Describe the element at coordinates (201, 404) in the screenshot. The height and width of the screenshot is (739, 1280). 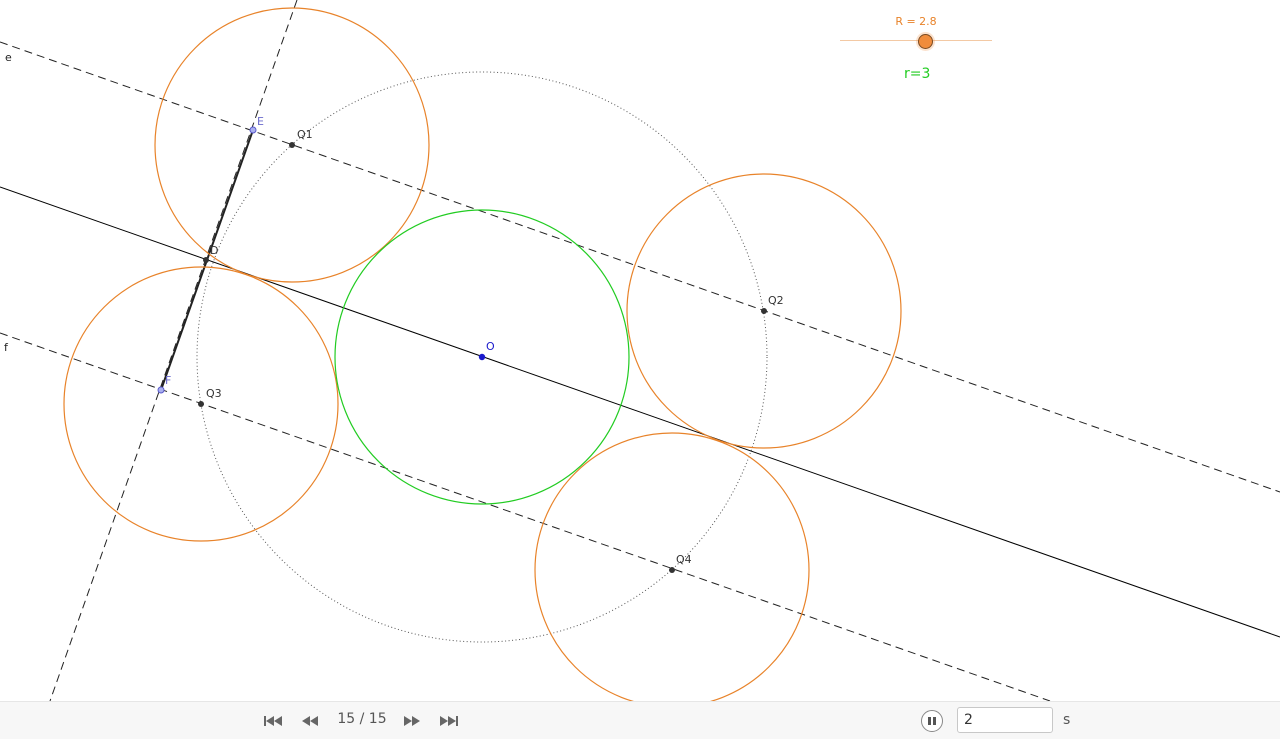
I see `point-q3` at that location.